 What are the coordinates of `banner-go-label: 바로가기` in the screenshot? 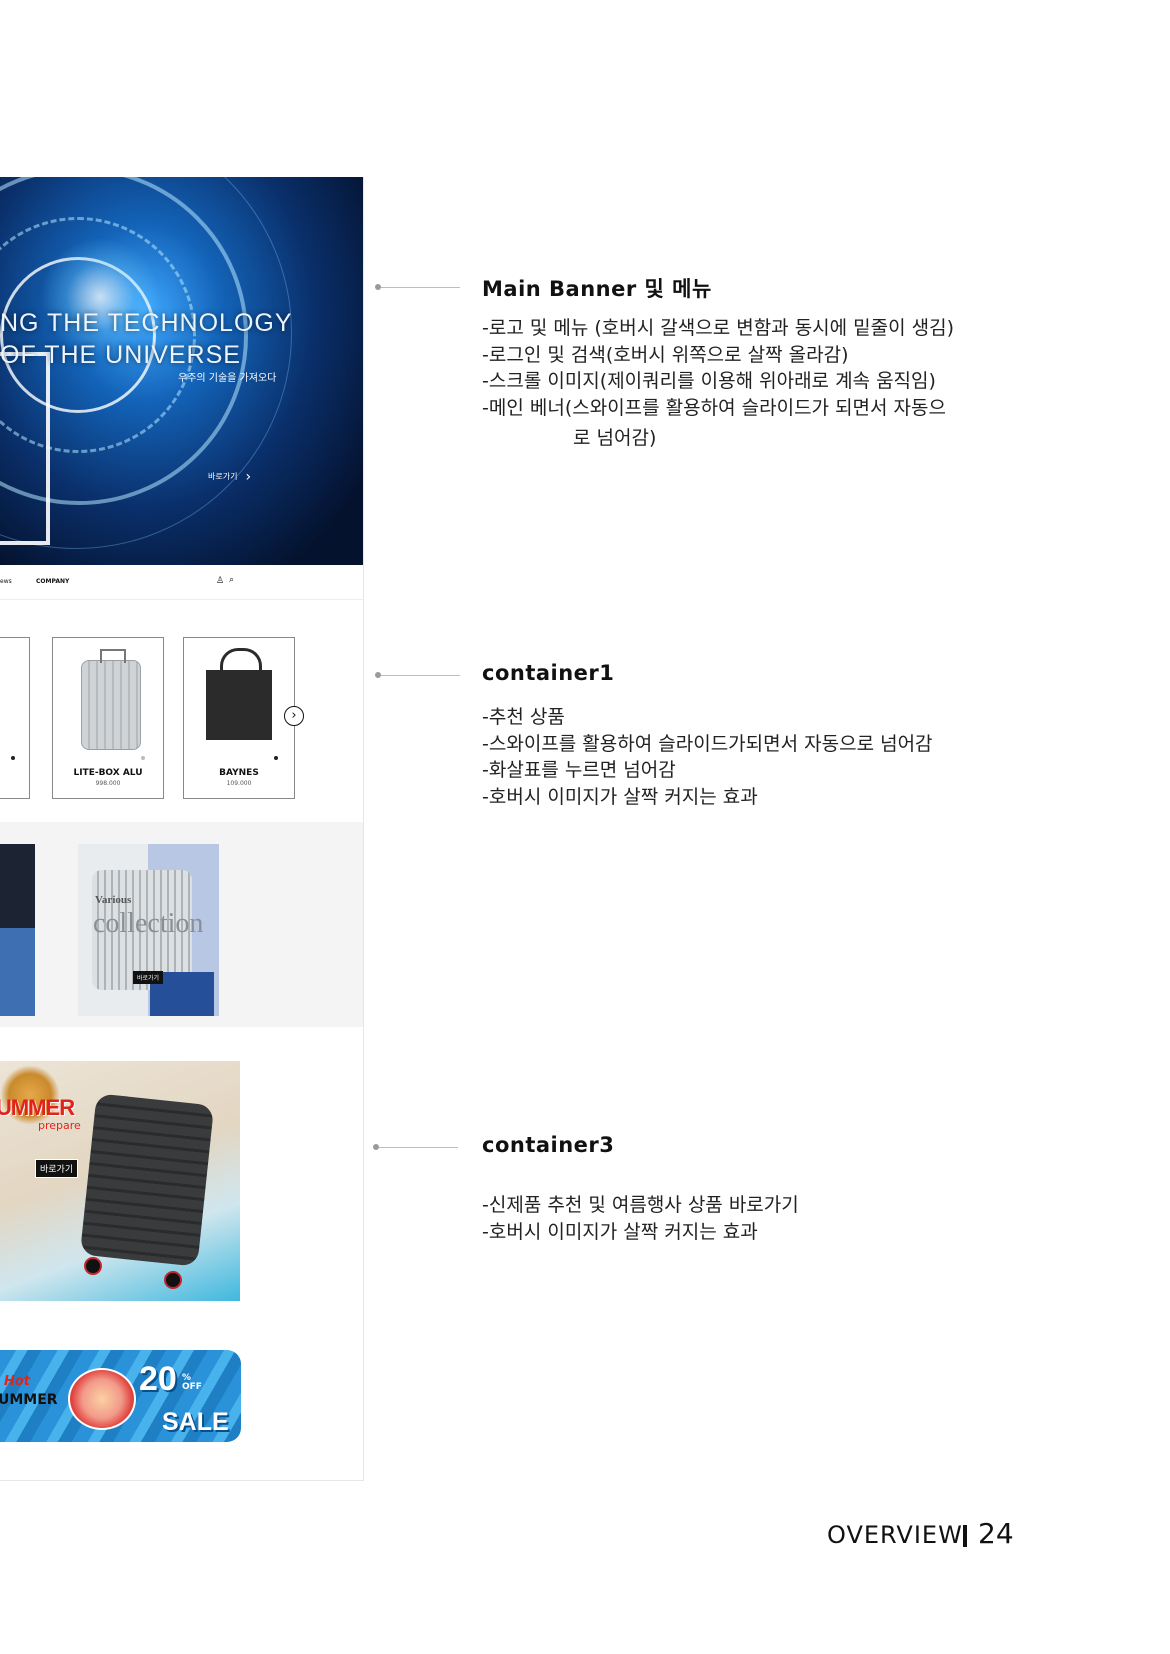 It's located at (223, 476).